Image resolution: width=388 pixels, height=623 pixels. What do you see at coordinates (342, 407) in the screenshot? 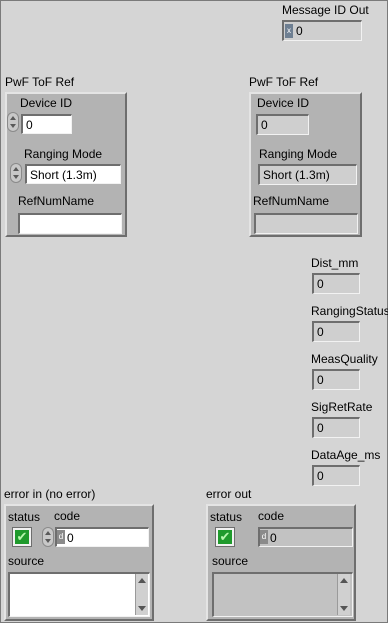
I see `sig-ret-rate-label: SigRetRate` at bounding box center [342, 407].